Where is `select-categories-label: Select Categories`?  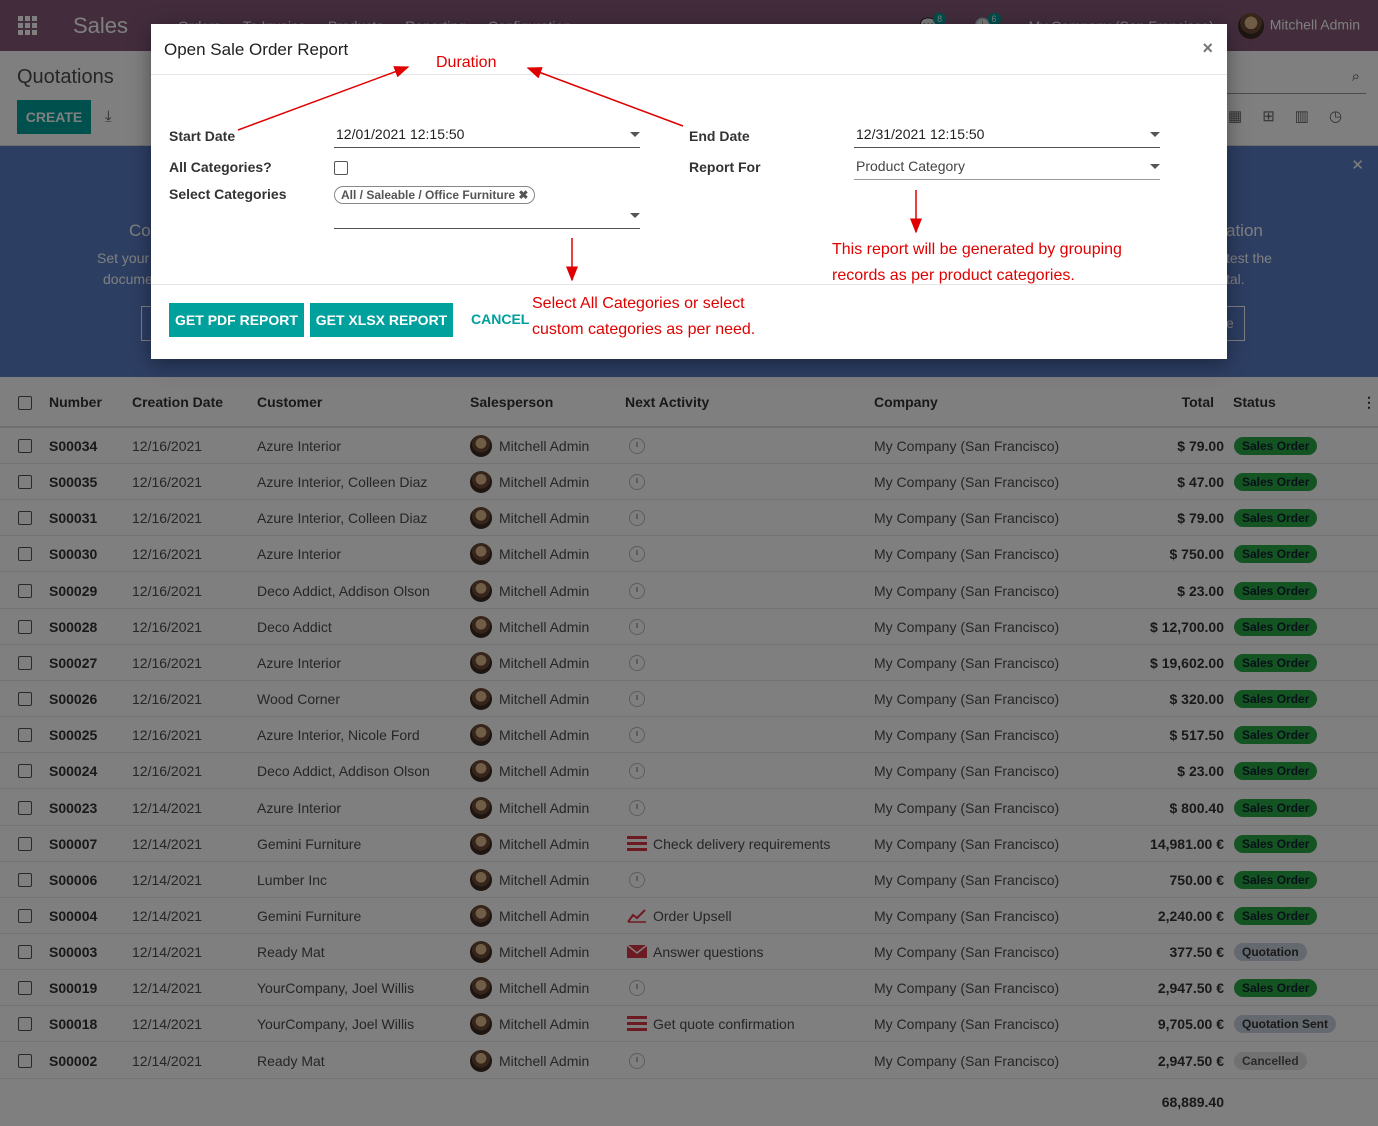 select-categories-label: Select Categories is located at coordinates (228, 194).